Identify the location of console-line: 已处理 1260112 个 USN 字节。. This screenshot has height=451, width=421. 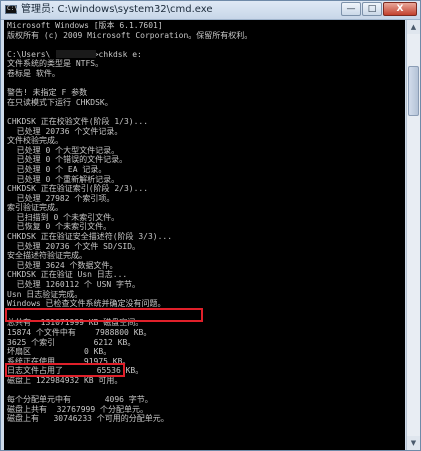
(74, 285).